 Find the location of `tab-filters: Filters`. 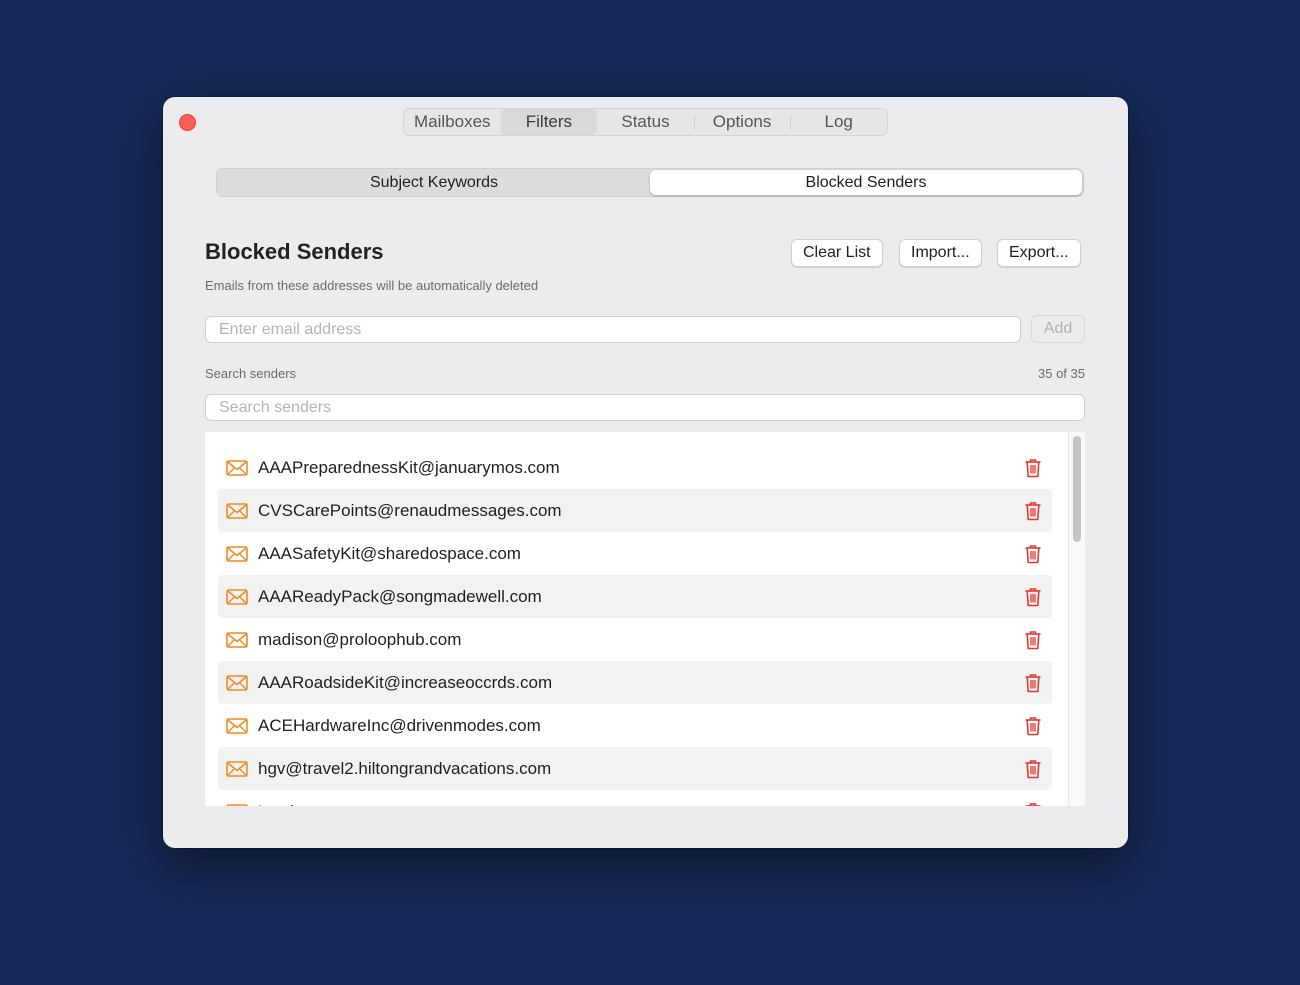

tab-filters: Filters is located at coordinates (549, 122).